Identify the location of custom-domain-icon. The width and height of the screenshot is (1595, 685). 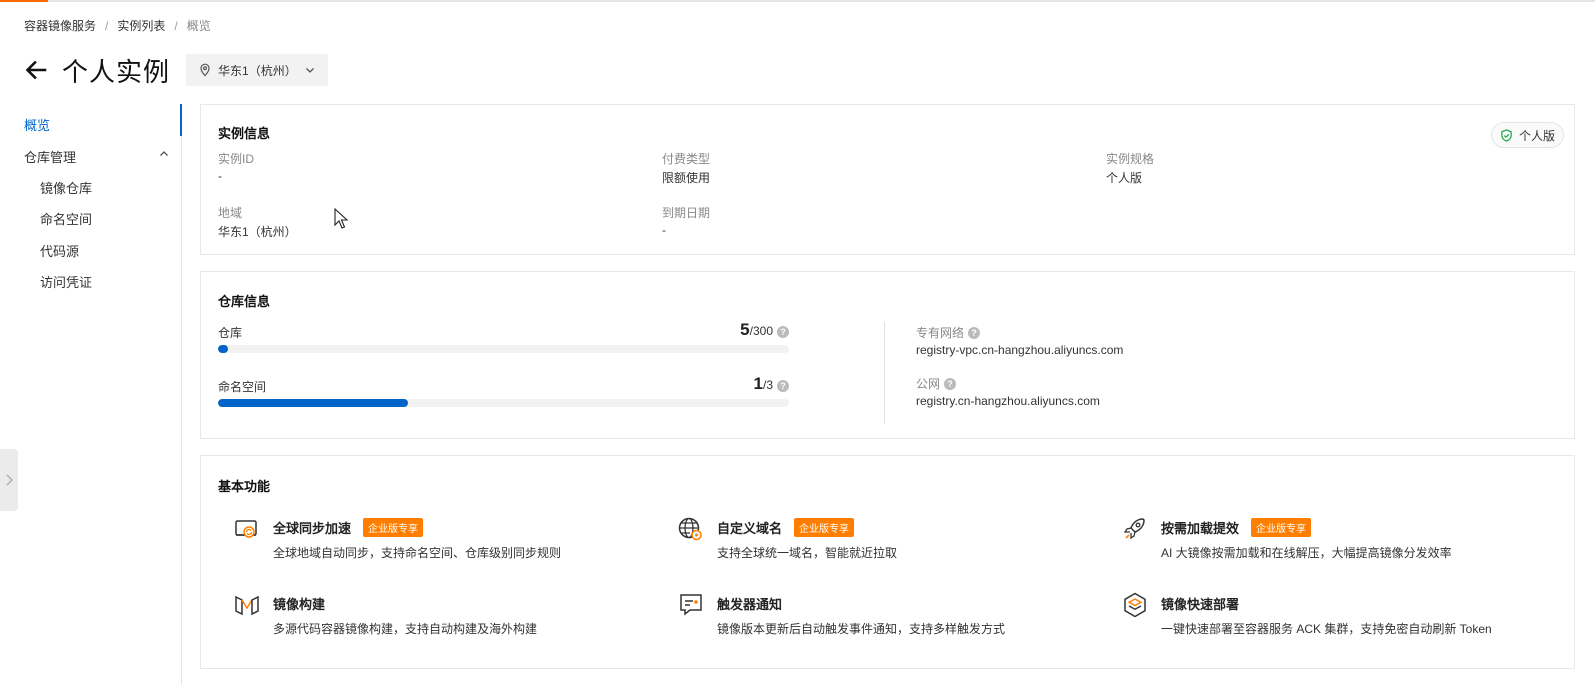
(690, 529).